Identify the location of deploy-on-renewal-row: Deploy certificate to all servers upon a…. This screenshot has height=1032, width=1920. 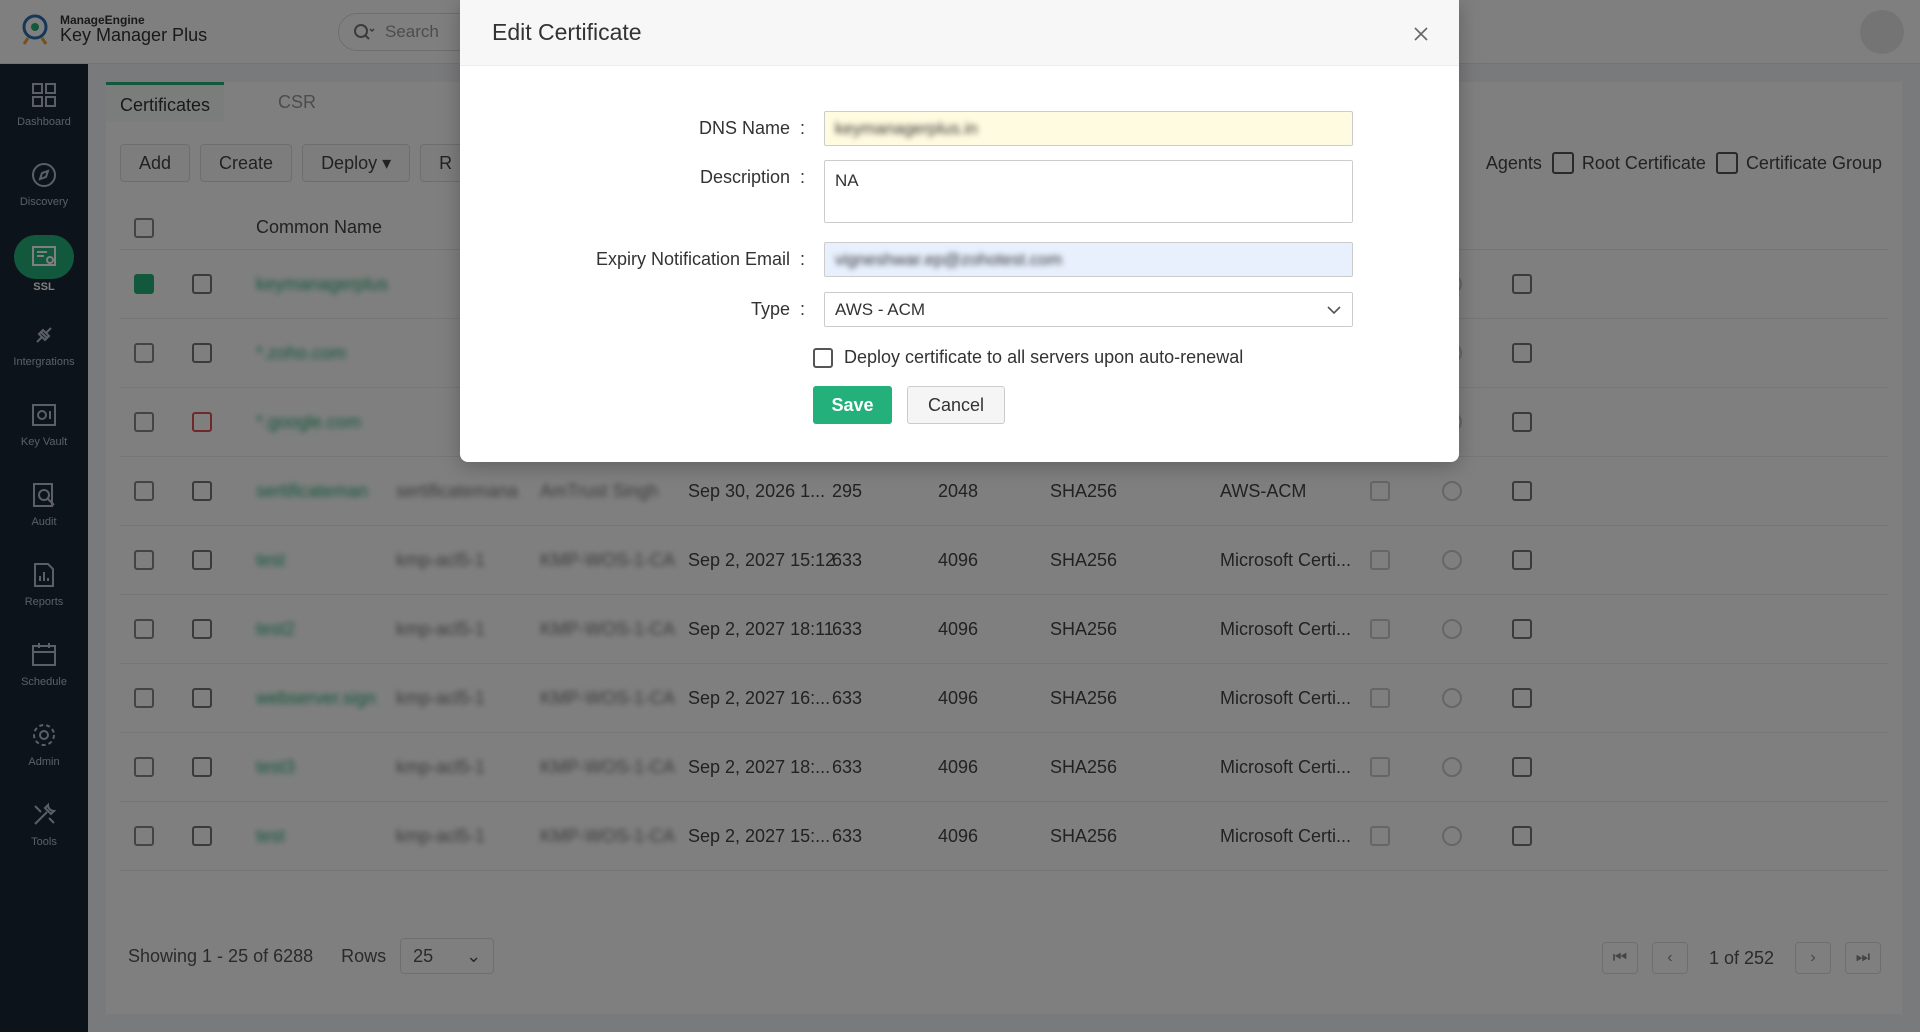
(1028, 357).